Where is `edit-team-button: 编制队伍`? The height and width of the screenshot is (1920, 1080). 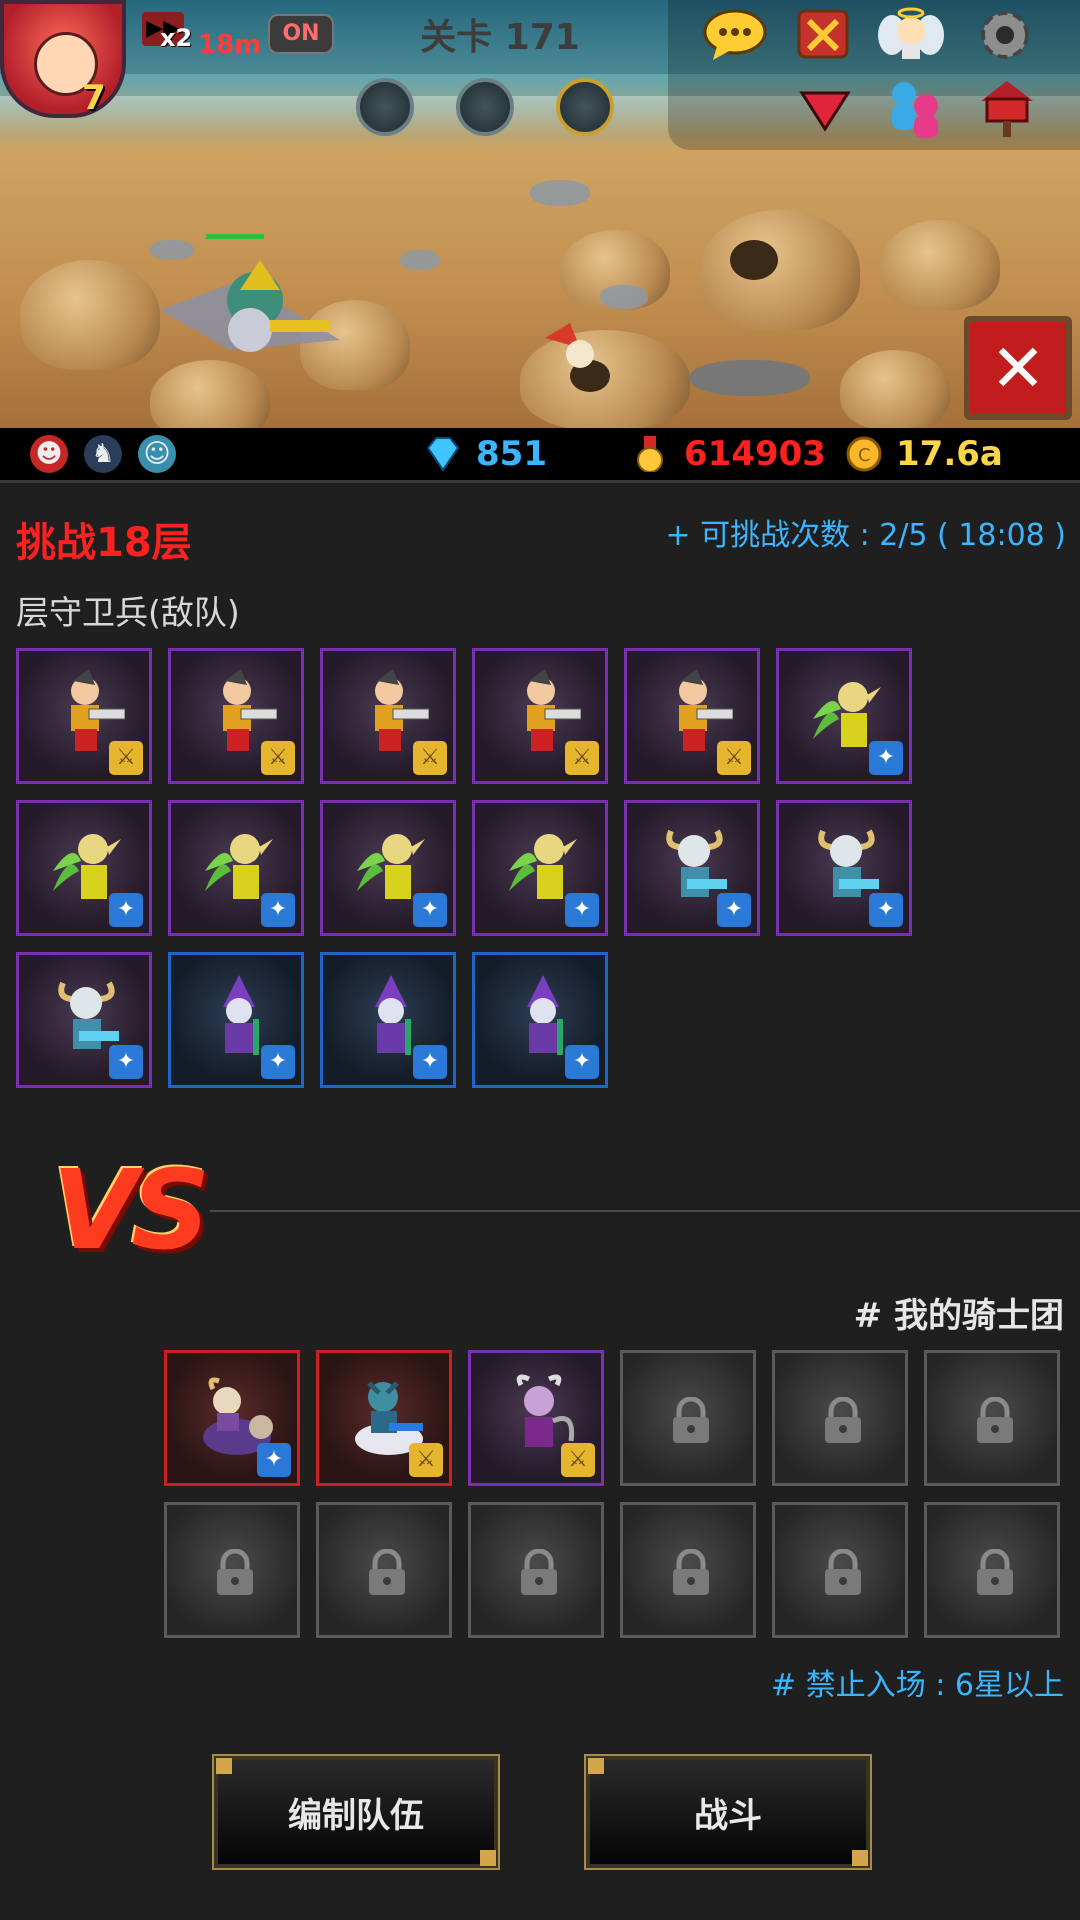 edit-team-button: 编制队伍 is located at coordinates (356, 1812).